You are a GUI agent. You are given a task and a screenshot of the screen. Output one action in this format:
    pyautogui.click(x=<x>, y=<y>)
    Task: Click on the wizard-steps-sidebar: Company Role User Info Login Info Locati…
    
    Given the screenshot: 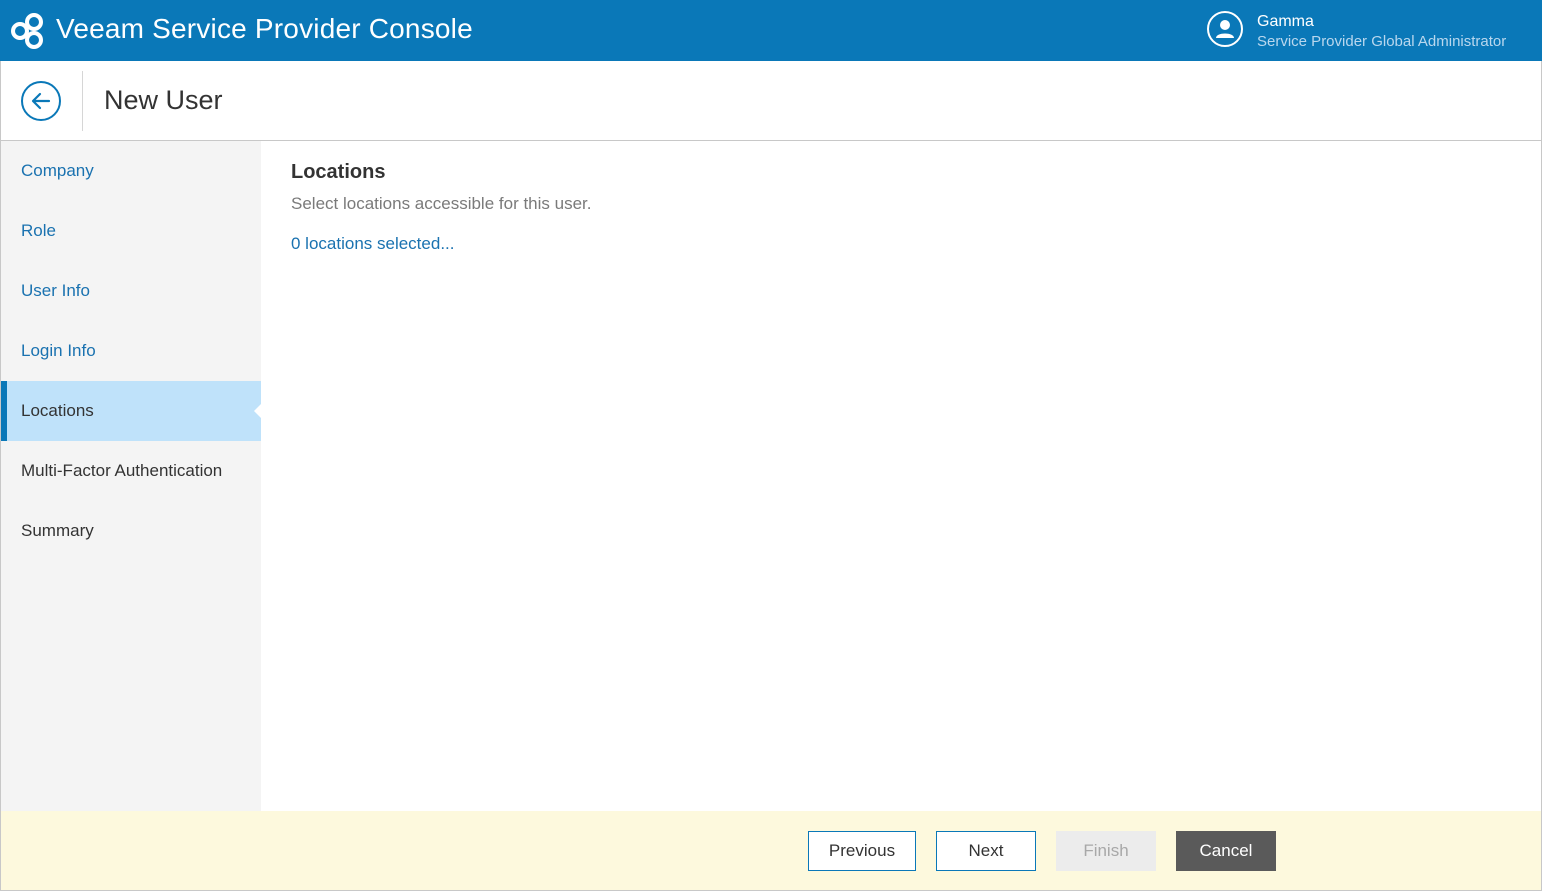 What is the action you would take?
    pyautogui.click(x=131, y=476)
    